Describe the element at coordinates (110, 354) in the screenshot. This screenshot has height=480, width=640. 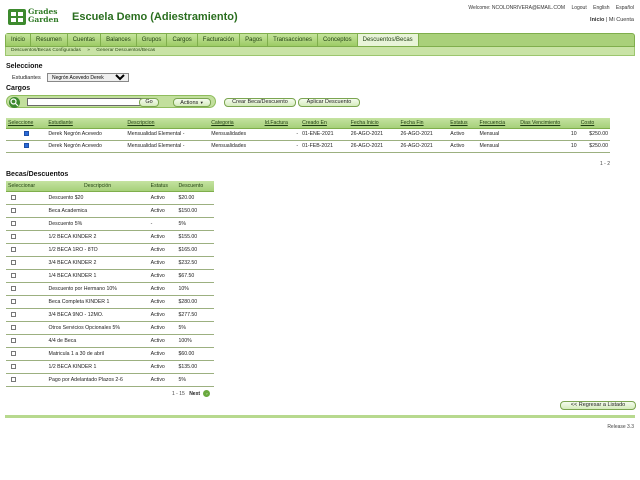
I see `list-item: Matricula 1 a 30 de abril Activo $60.00` at that location.